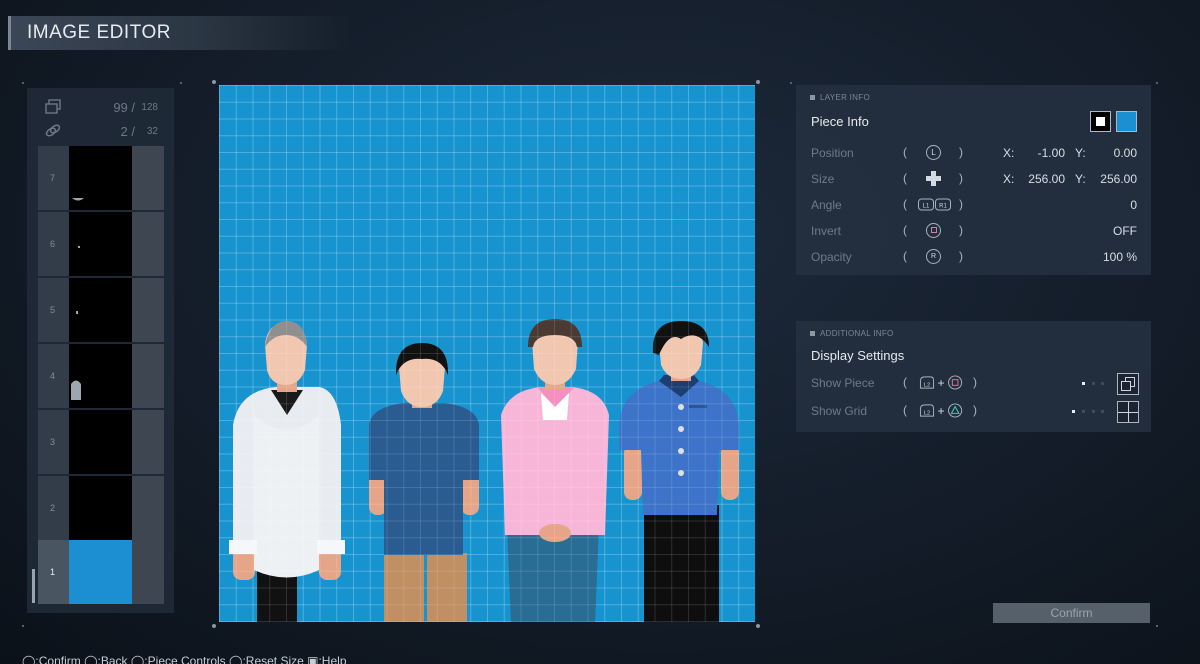  What do you see at coordinates (127, 131) in the screenshot?
I see `link-count: 2 /` at bounding box center [127, 131].